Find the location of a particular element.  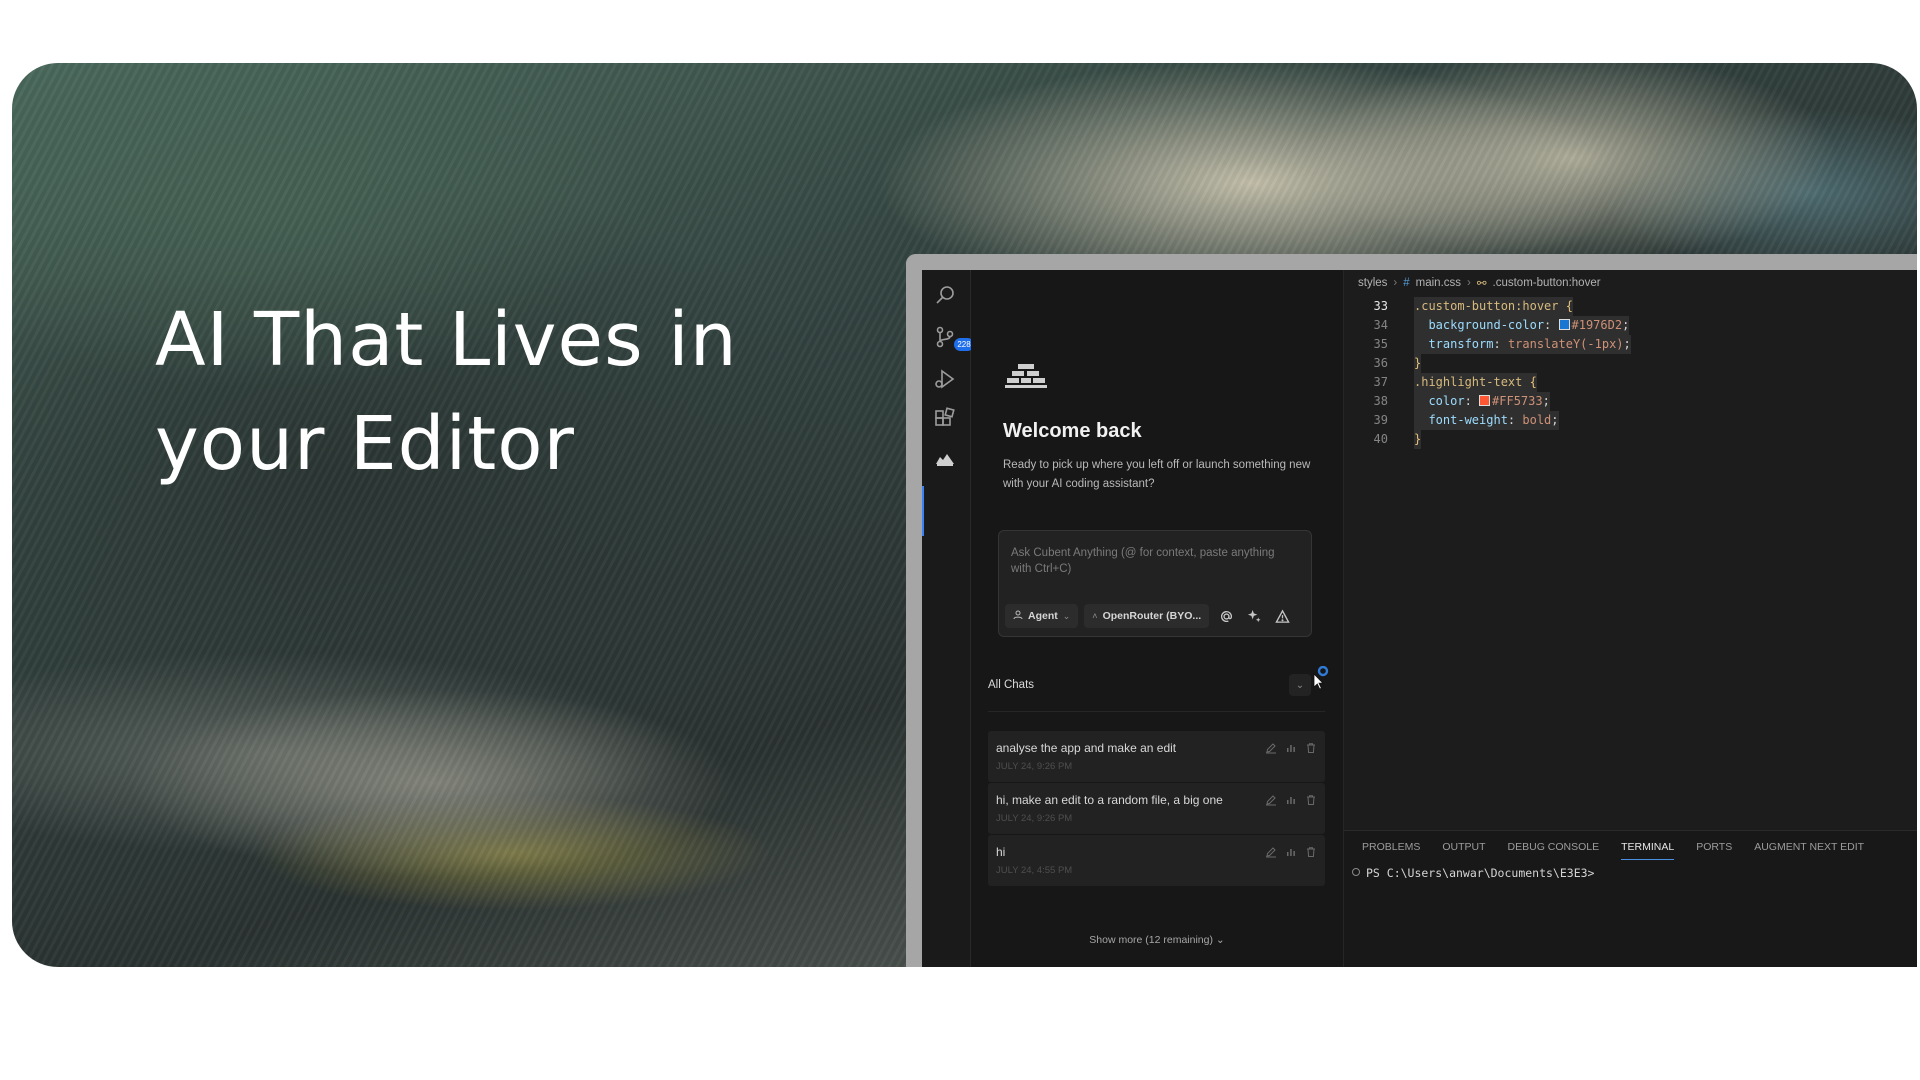

source-control-icon: 228 is located at coordinates (953, 337).